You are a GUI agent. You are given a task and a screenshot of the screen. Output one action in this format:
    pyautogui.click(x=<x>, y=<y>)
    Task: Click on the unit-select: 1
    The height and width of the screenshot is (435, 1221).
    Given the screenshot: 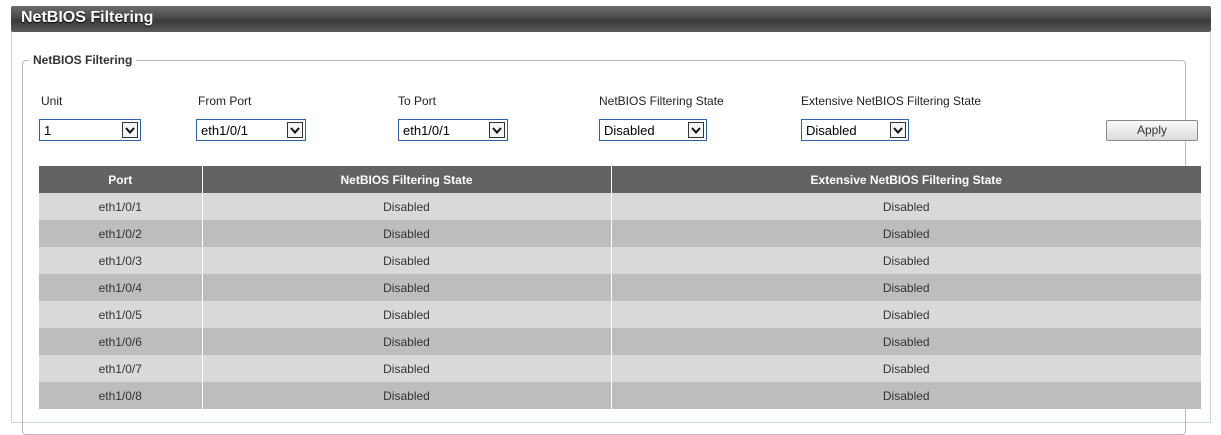 What is the action you would take?
    pyautogui.click(x=90, y=130)
    